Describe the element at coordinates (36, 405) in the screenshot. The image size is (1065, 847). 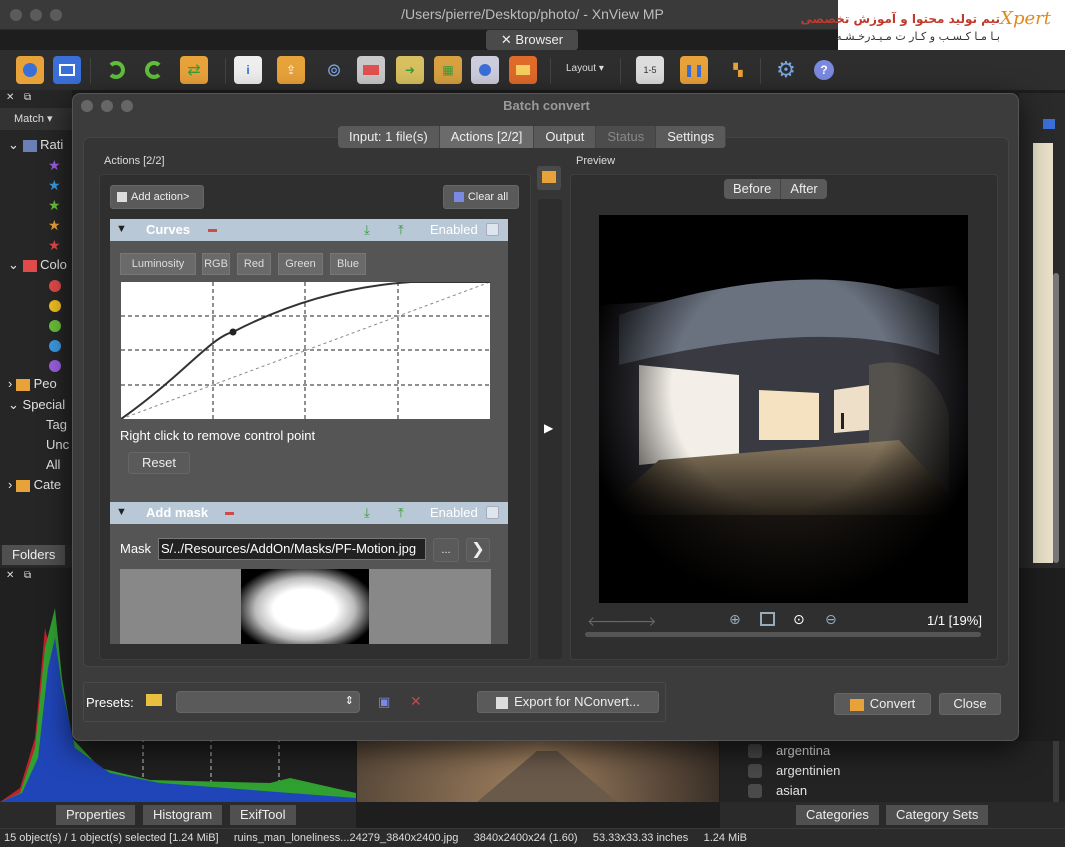
I see `tree-special: ⌄ Special` at that location.